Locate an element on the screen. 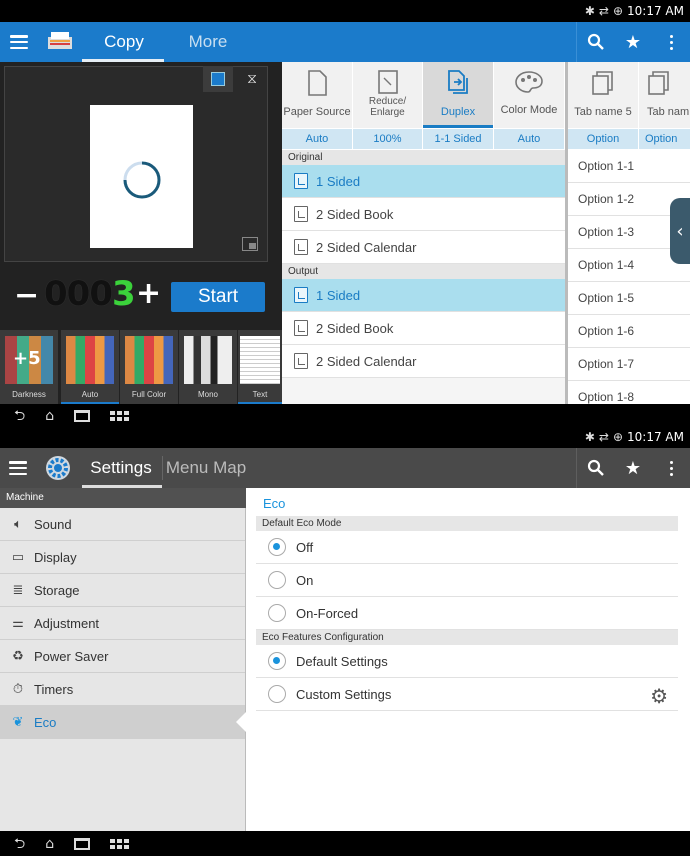 The height and width of the screenshot is (856, 692). reduce-enlarge-value: 100% is located at coordinates (387, 139).